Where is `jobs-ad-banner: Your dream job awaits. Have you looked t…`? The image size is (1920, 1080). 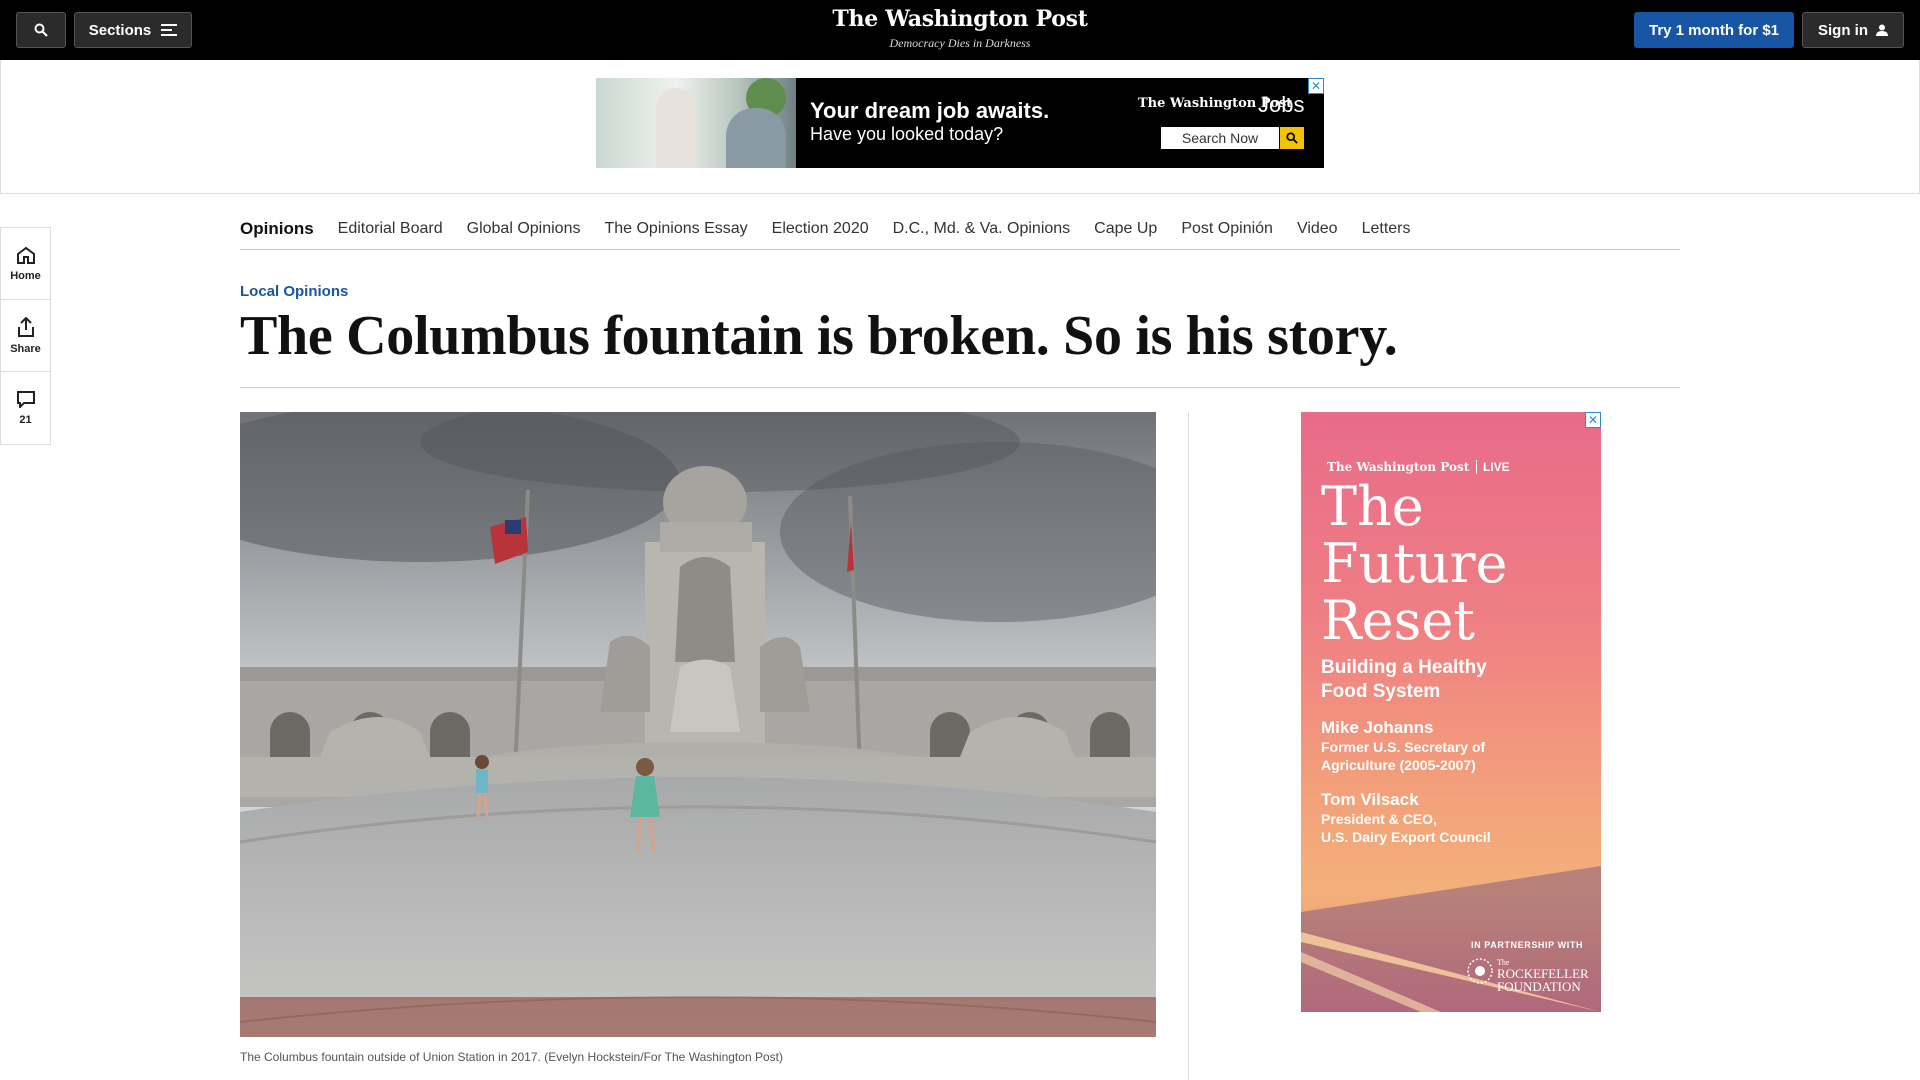 jobs-ad-banner: Your dream job awaits. Have you looked t… is located at coordinates (960, 123).